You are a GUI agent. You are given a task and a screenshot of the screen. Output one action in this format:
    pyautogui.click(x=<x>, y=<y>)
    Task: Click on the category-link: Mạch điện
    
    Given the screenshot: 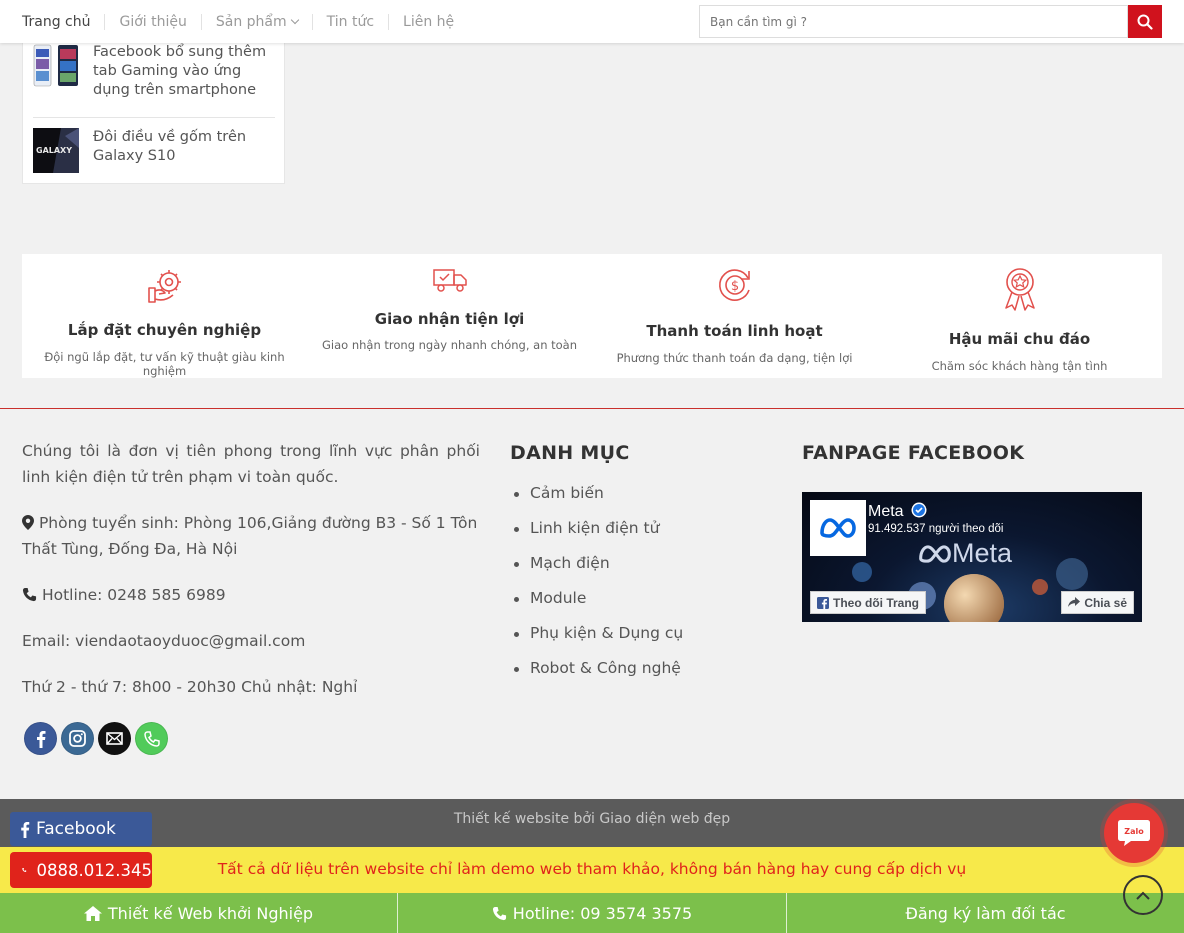 What is the action you would take?
    pyautogui.click(x=598, y=567)
    